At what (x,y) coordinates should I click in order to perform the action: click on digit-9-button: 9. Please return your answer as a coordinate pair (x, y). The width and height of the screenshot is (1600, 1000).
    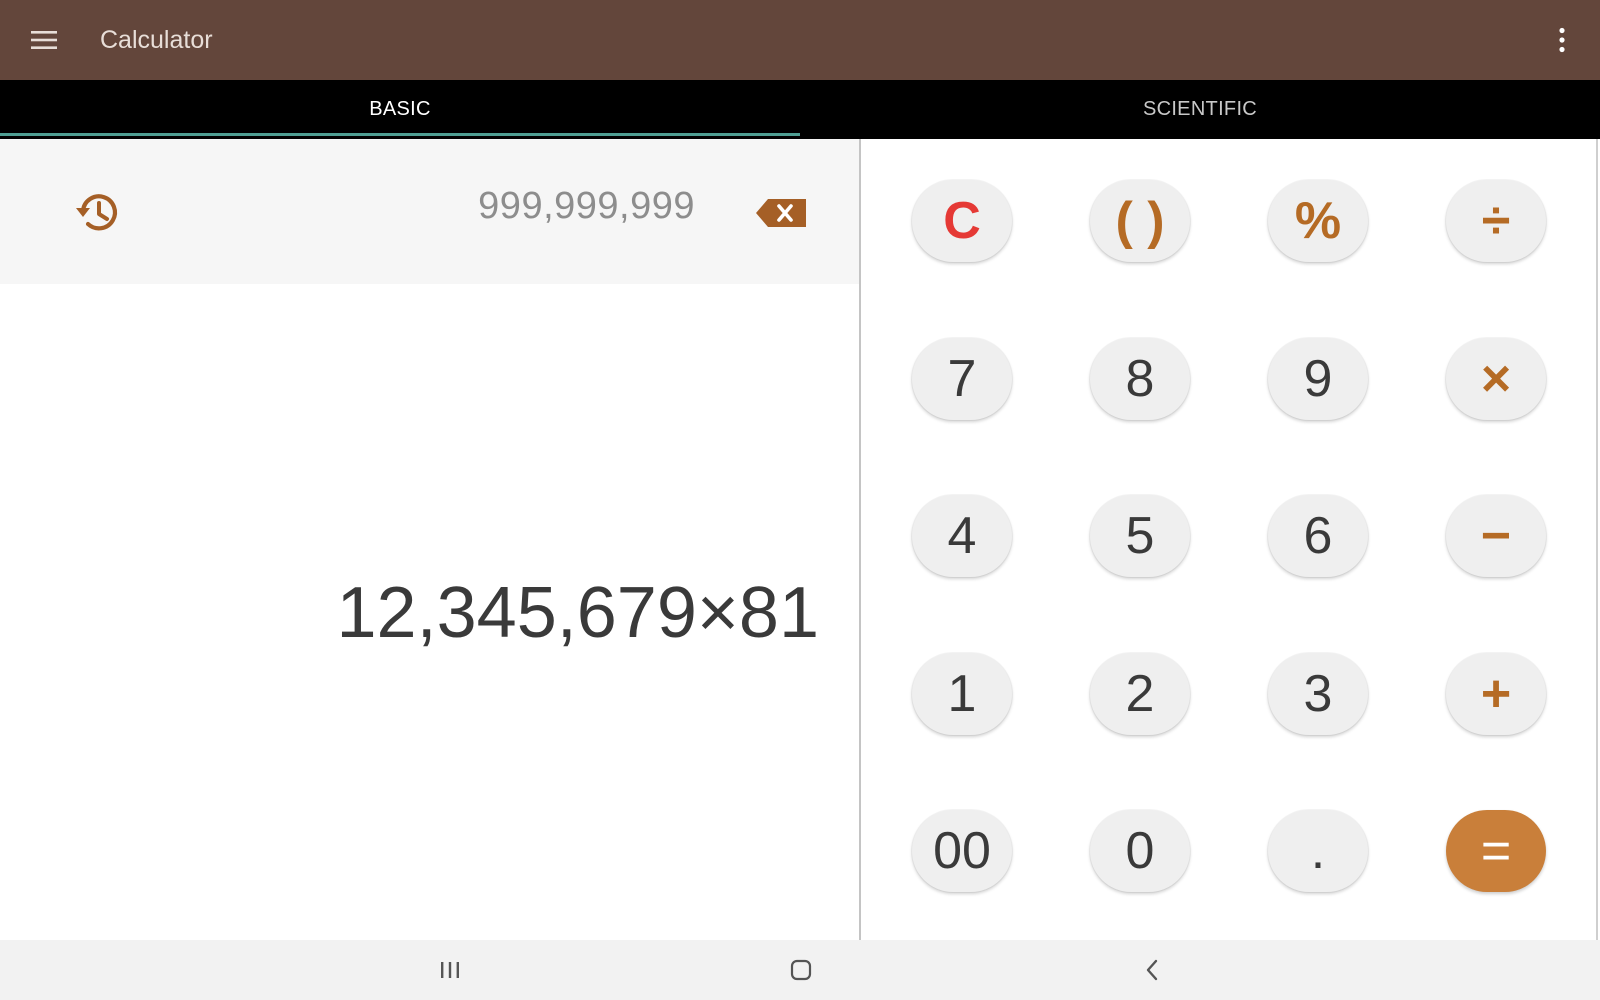
    Looking at the image, I should click on (1318, 379).